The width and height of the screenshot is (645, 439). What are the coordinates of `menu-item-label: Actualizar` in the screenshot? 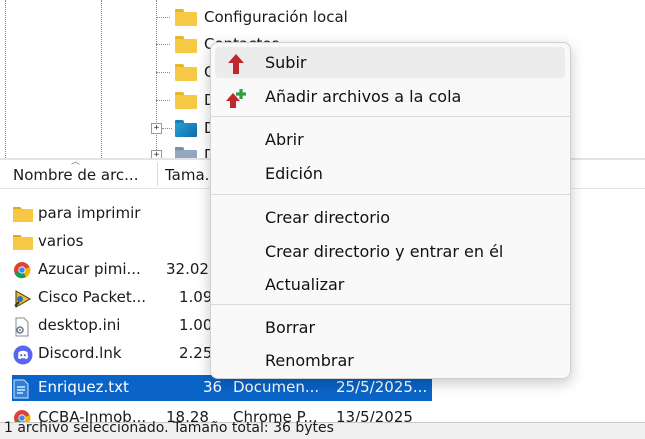 It's located at (305, 284).